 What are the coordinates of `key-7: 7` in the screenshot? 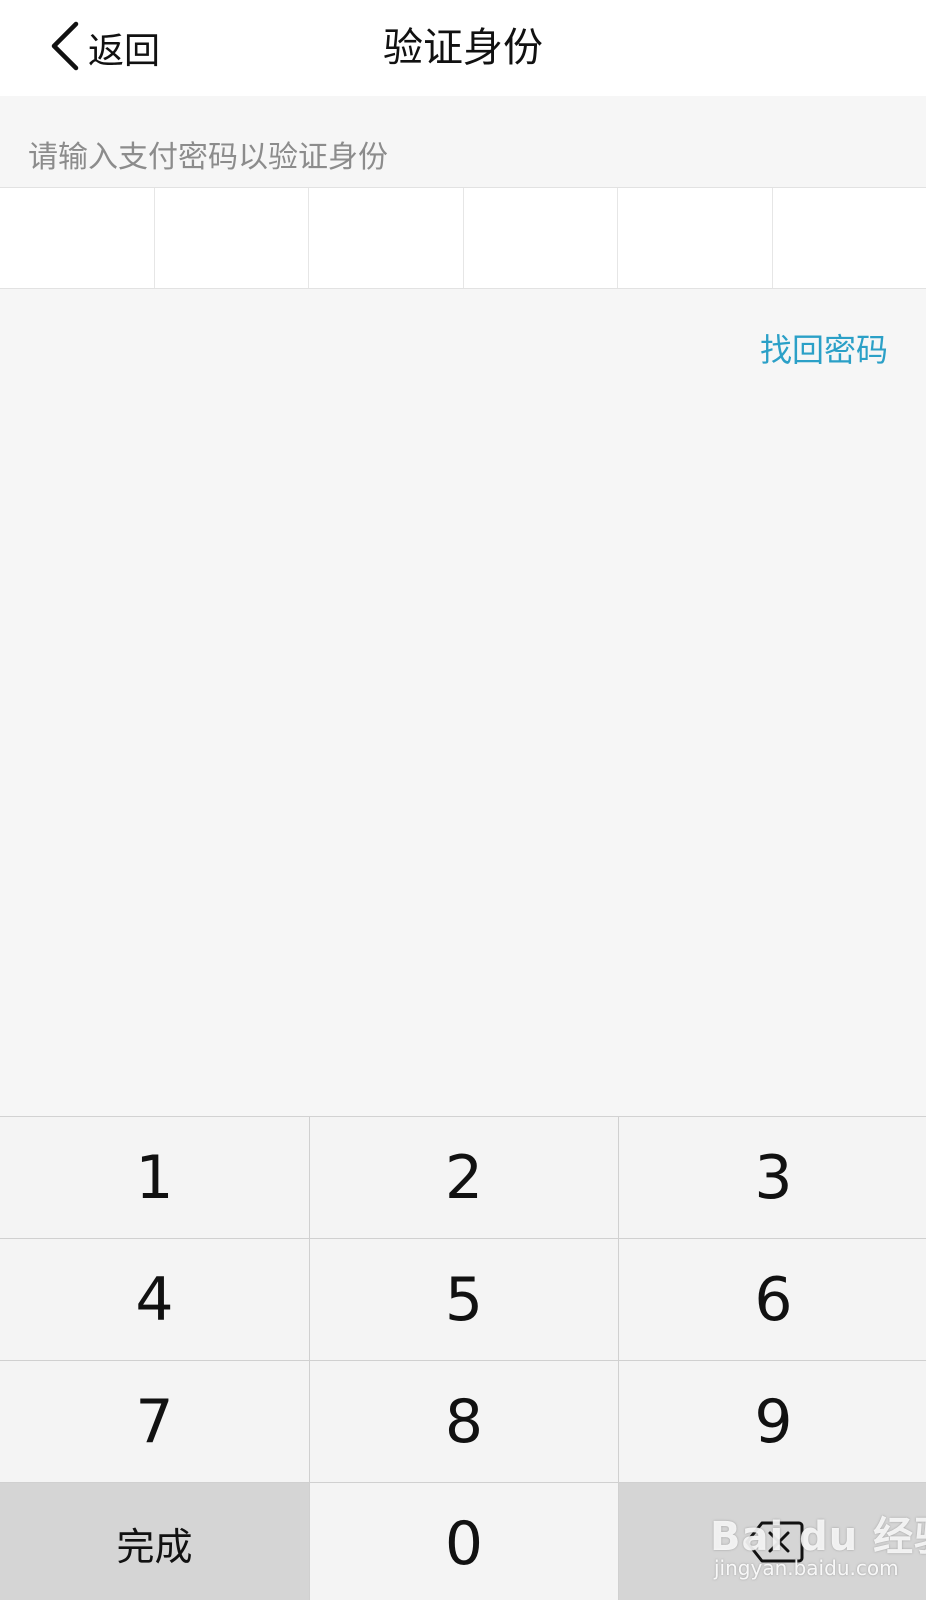 It's located at (154, 1421).